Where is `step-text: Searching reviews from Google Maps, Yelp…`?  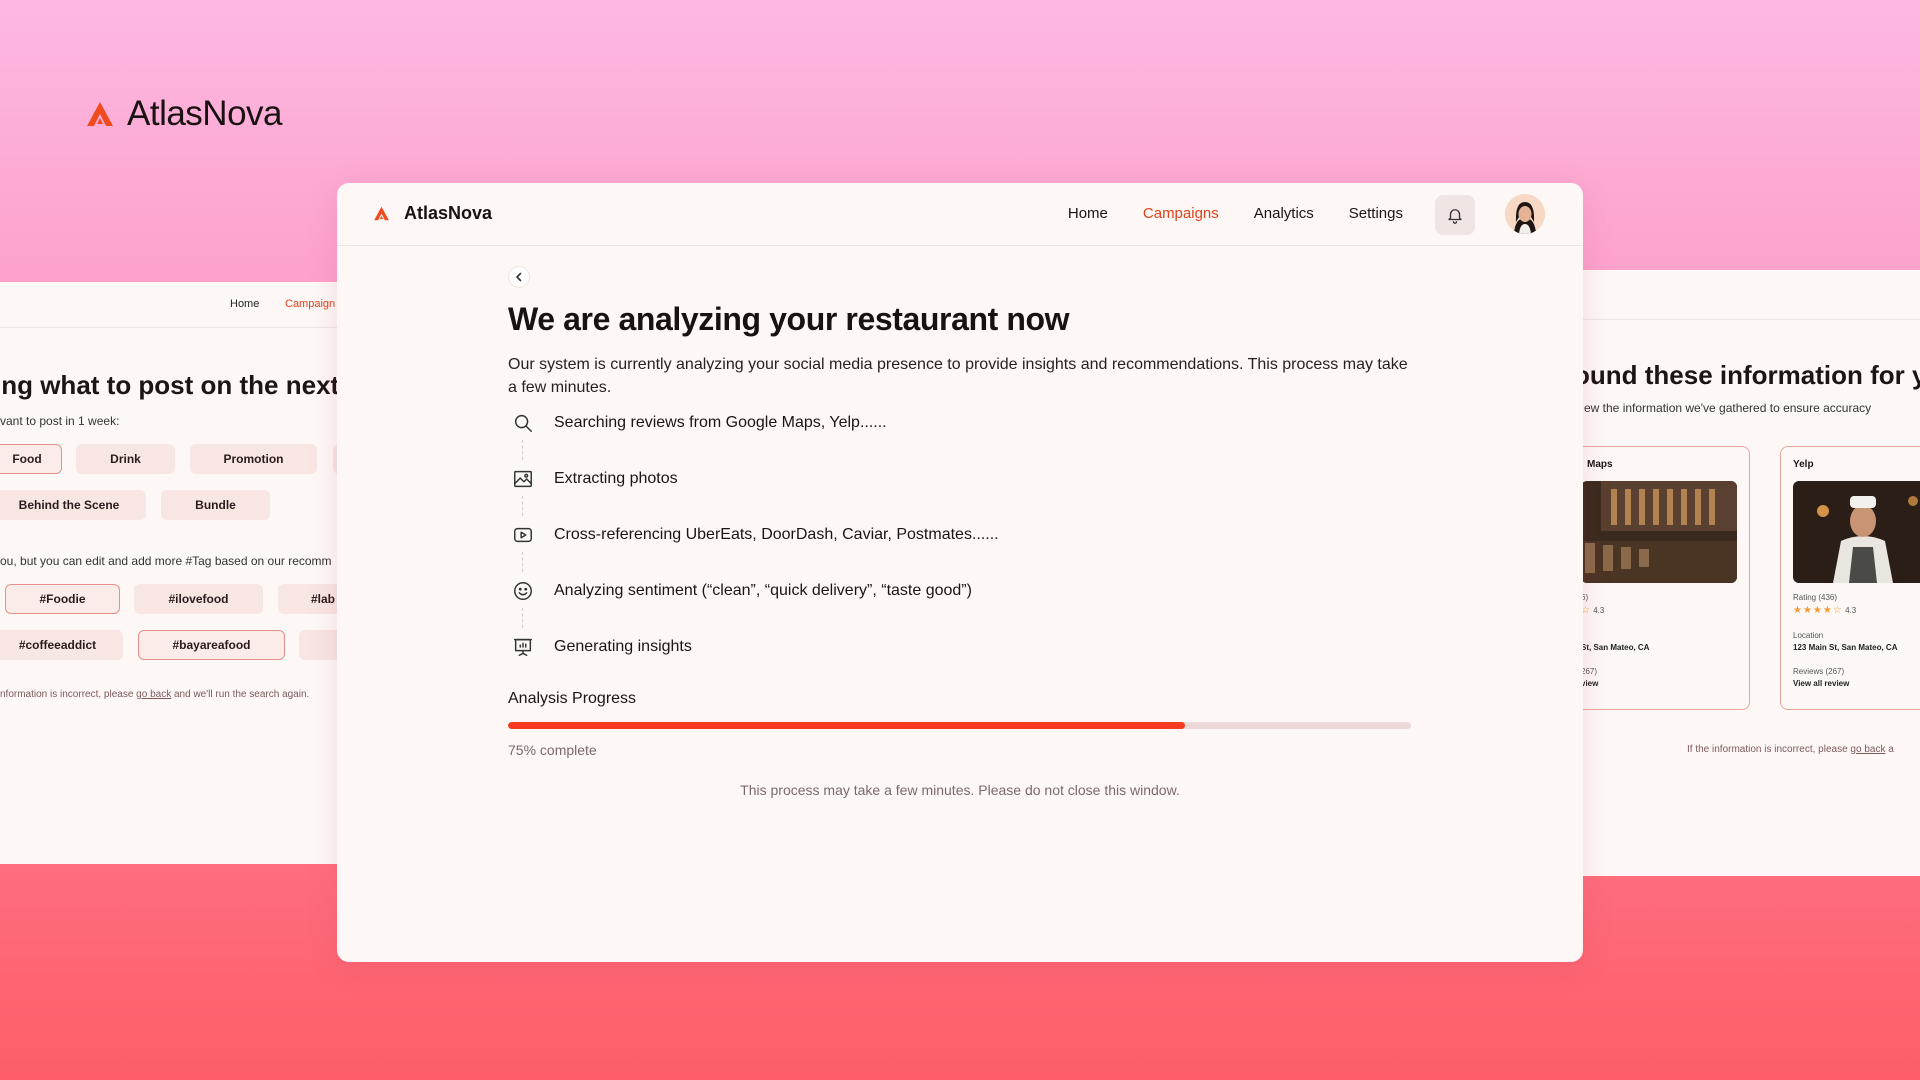
step-text: Searching reviews from Google Maps, Yelp… is located at coordinates (720, 422).